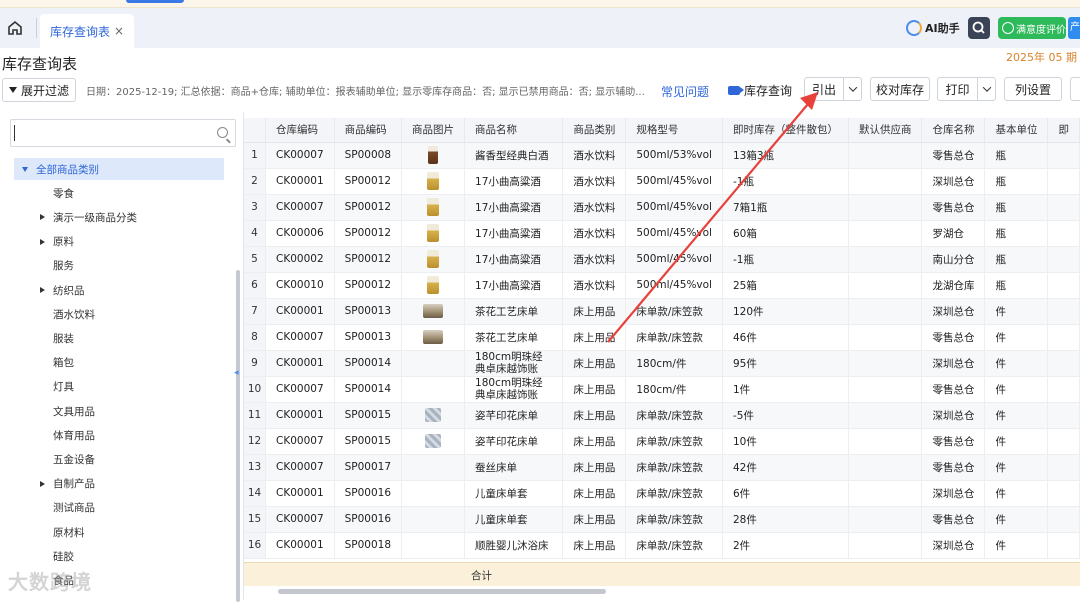  Describe the element at coordinates (368, 207) in the screenshot. I see `cell-sku: SP00012` at that location.